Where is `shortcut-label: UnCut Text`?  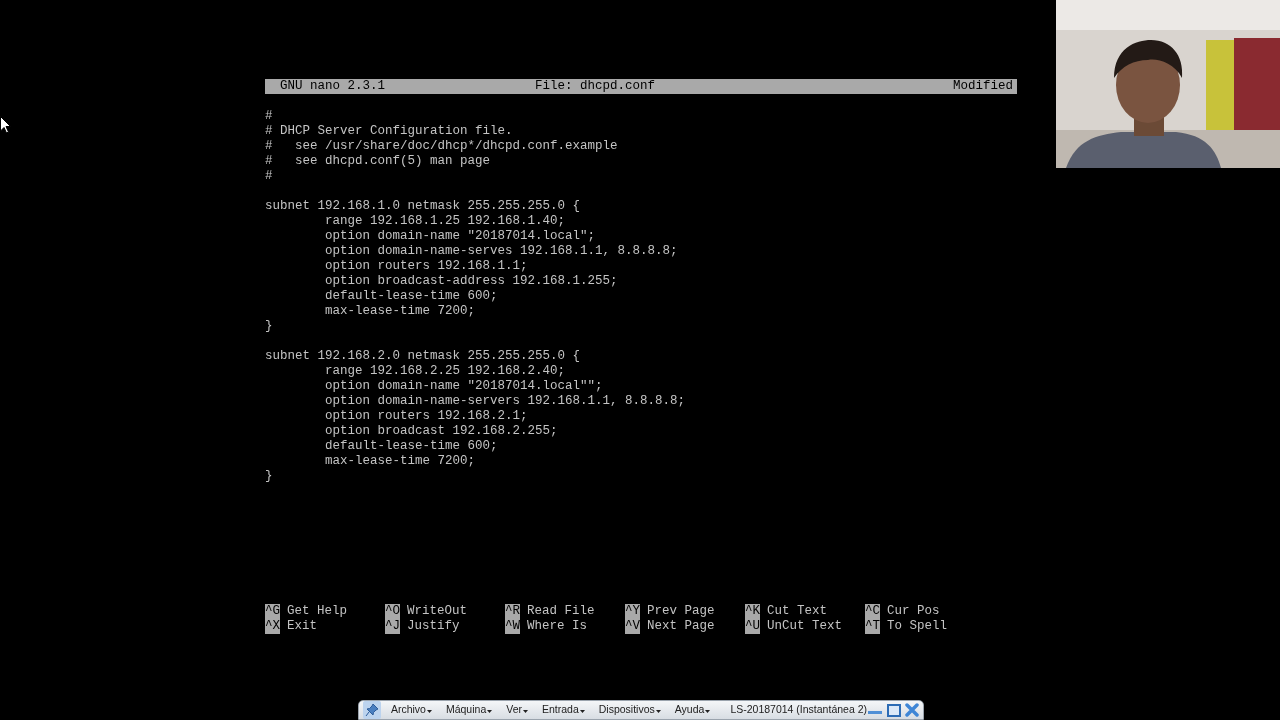
shortcut-label: UnCut Text is located at coordinates (805, 626).